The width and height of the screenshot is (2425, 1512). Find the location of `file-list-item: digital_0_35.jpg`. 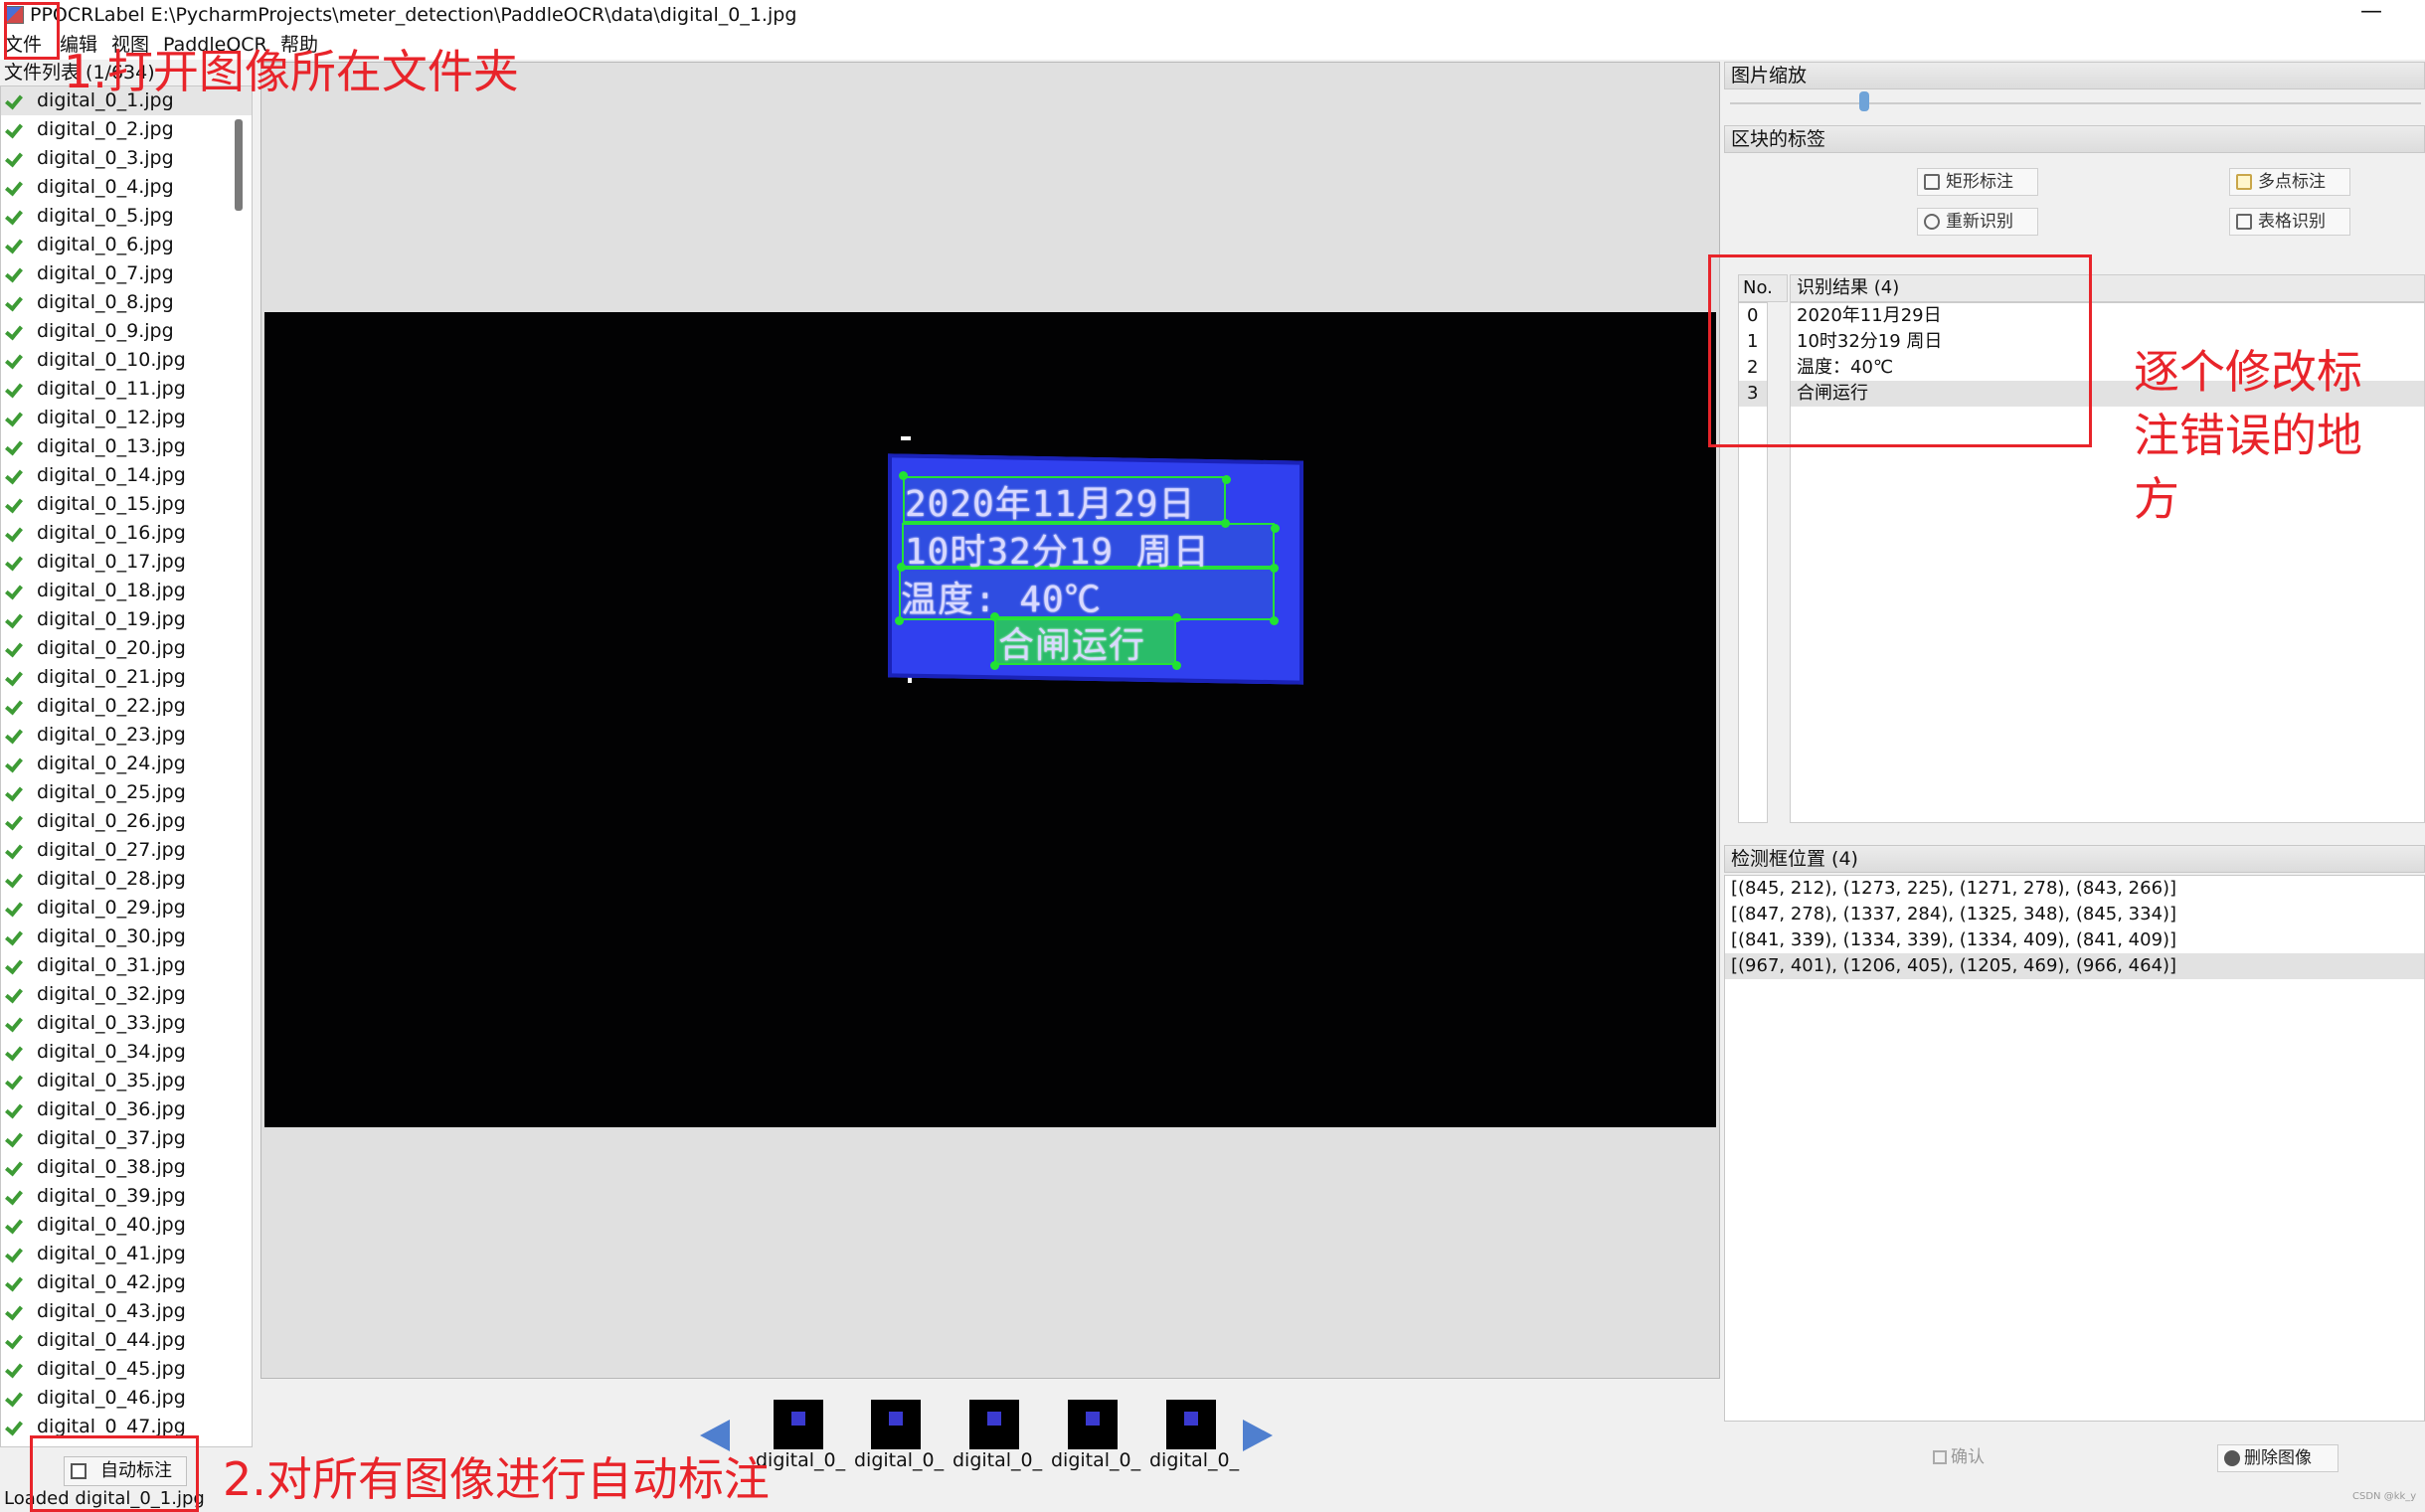

file-list-item: digital_0_35.jpg is located at coordinates (126, 1081).